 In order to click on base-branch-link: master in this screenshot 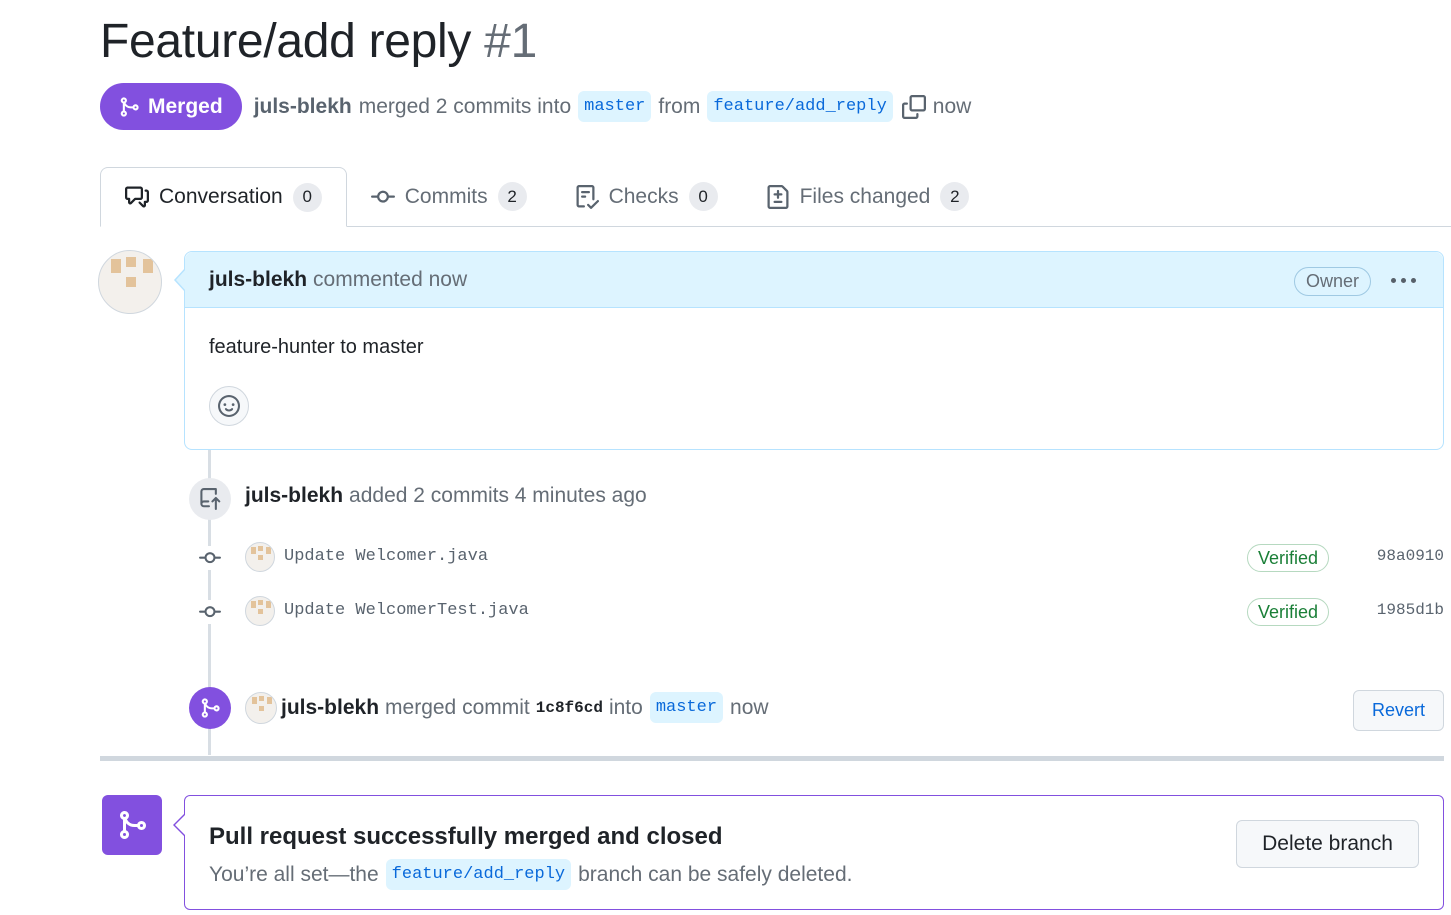, I will do `click(615, 106)`.